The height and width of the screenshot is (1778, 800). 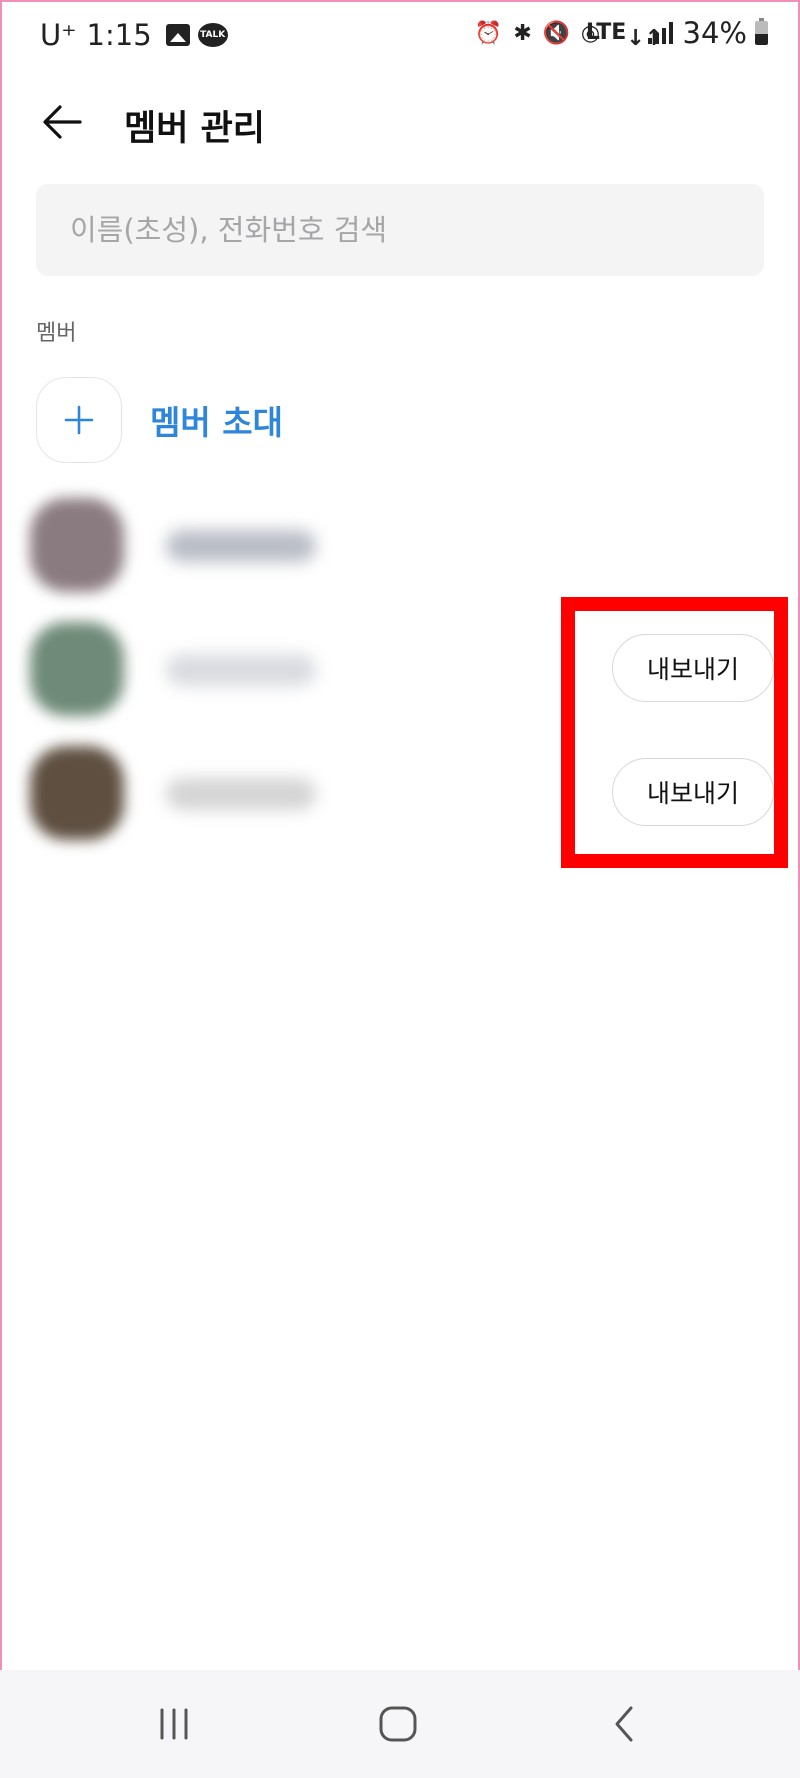 What do you see at coordinates (714, 33) in the screenshot?
I see `battery-percent: 34%` at bounding box center [714, 33].